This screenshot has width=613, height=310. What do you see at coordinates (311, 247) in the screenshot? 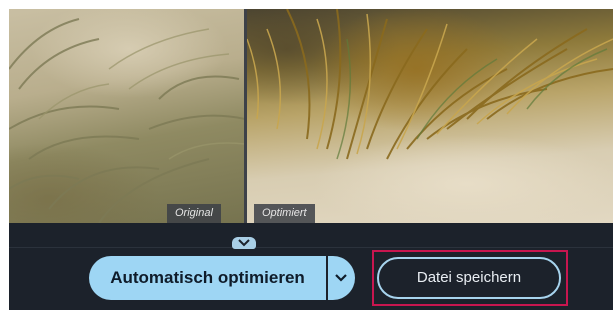
I see `toolbar-separator` at bounding box center [311, 247].